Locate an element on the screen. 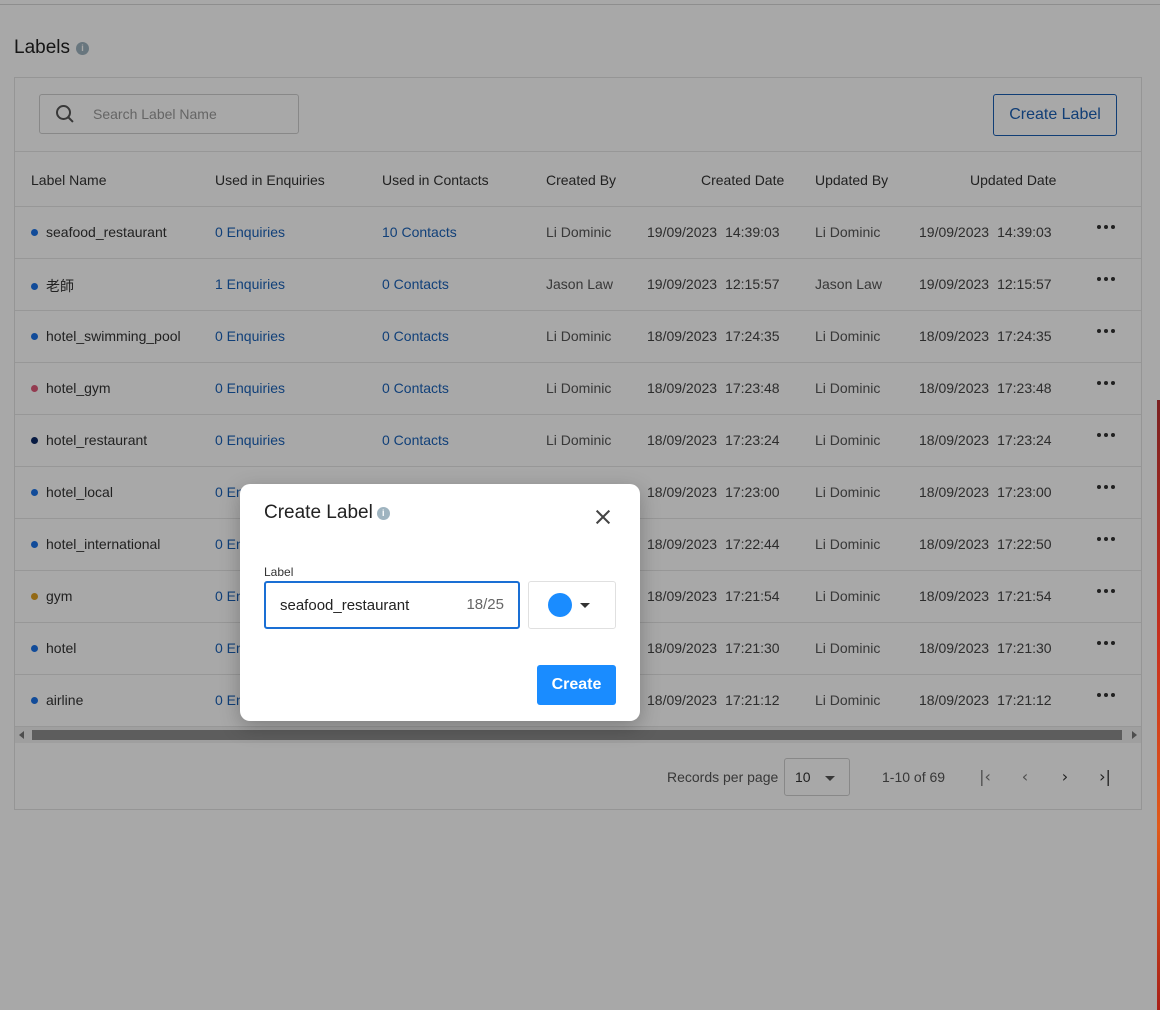  create-label-dialog: Create Label i Label 18/25 Create is located at coordinates (440, 602).